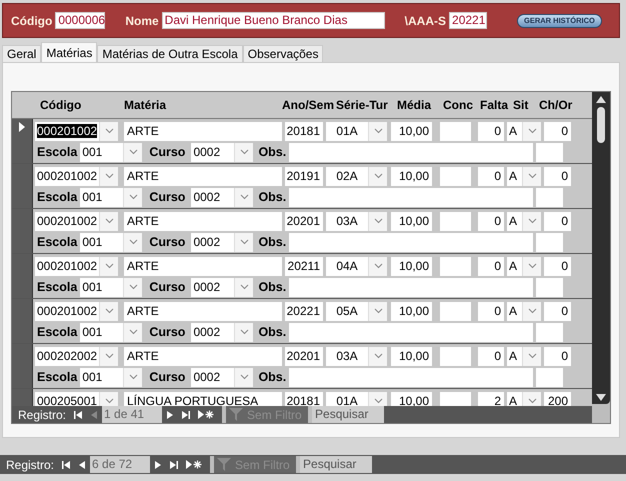 The height and width of the screenshot is (481, 626). What do you see at coordinates (356, 176) in the screenshot?
I see `class-combo: 02A` at bounding box center [356, 176].